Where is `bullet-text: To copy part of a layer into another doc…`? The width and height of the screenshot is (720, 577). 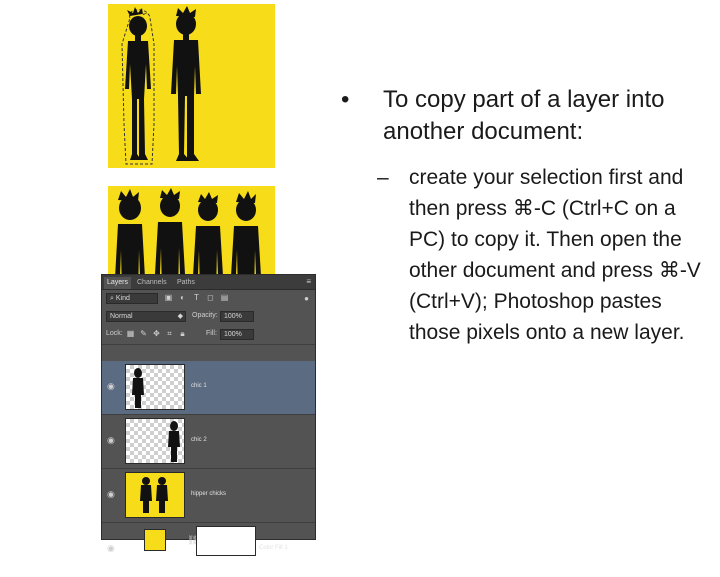
bullet-text: To copy part of a layer into another doc… is located at coordinates (524, 115).